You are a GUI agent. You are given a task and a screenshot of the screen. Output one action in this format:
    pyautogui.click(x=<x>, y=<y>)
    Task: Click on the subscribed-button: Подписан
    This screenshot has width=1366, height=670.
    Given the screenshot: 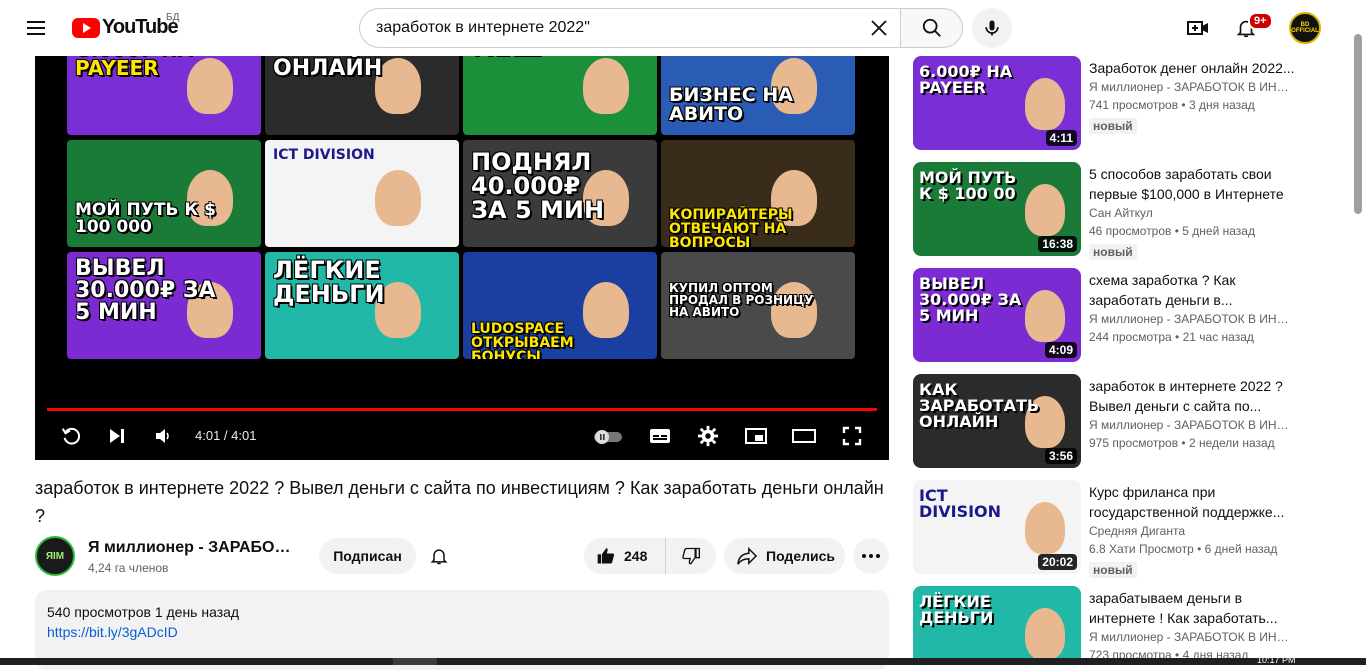 What is the action you would take?
    pyautogui.click(x=367, y=556)
    